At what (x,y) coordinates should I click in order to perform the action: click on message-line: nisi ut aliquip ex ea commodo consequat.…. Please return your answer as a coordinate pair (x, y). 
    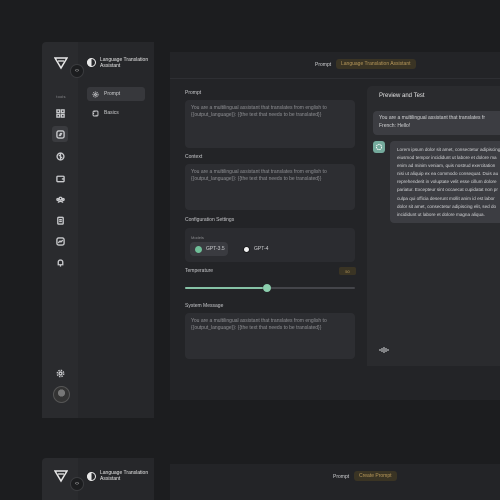
    Looking at the image, I should click on (448, 174).